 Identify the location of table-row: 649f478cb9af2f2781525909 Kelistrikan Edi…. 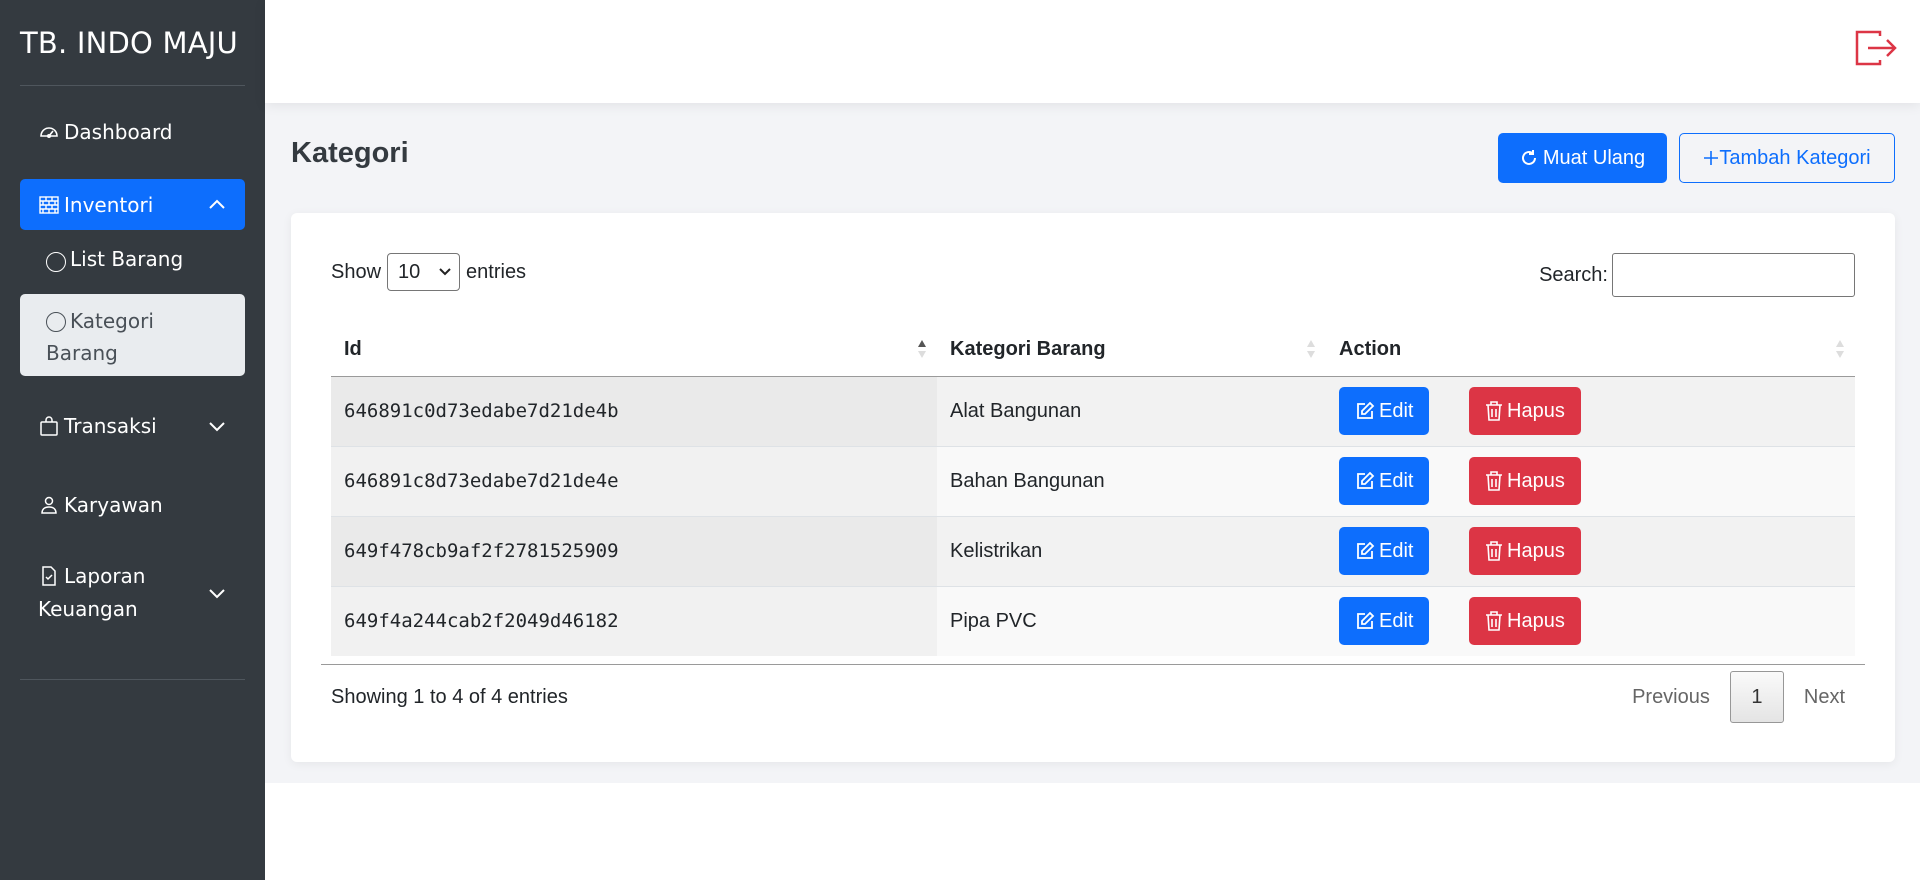
(1093, 551).